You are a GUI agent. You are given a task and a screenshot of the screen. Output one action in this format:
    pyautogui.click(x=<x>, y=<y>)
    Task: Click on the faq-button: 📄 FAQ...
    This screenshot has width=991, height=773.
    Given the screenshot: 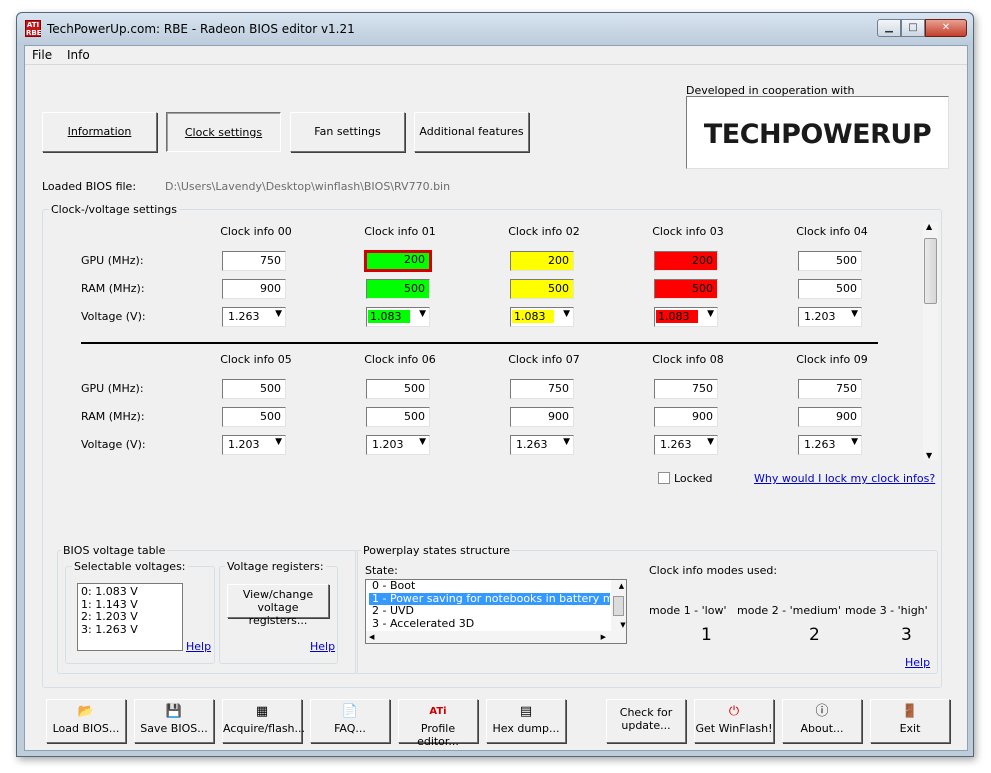 What is the action you would take?
    pyautogui.click(x=350, y=721)
    